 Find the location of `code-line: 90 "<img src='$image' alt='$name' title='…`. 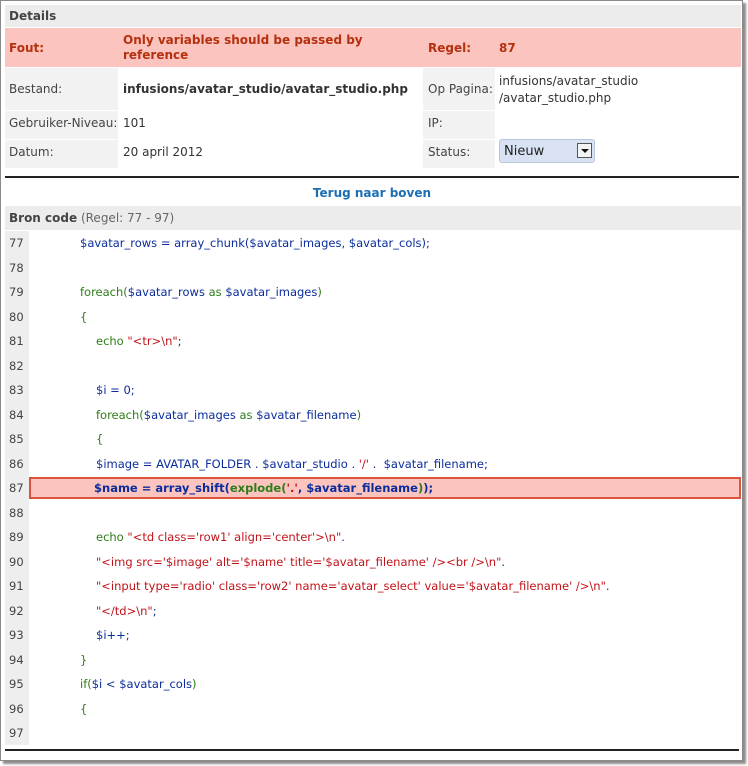

code-line: 90 "<img src='$image' alt='$name' title='… is located at coordinates (373, 562).